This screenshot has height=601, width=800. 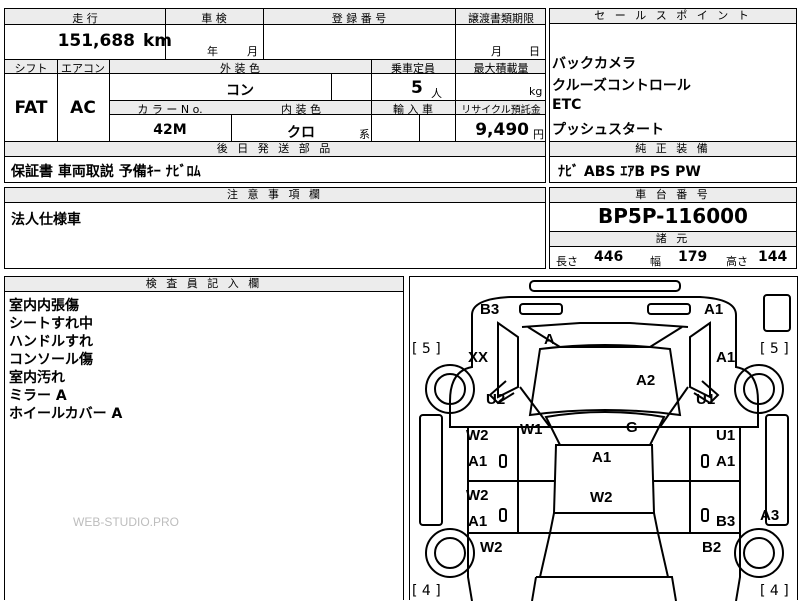 I want to click on mark-rear-left-door-glass: W2, so click(x=477, y=495).